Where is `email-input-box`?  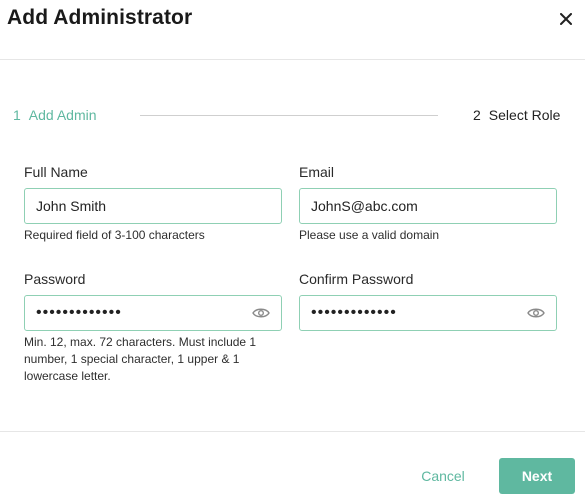 email-input-box is located at coordinates (428, 206).